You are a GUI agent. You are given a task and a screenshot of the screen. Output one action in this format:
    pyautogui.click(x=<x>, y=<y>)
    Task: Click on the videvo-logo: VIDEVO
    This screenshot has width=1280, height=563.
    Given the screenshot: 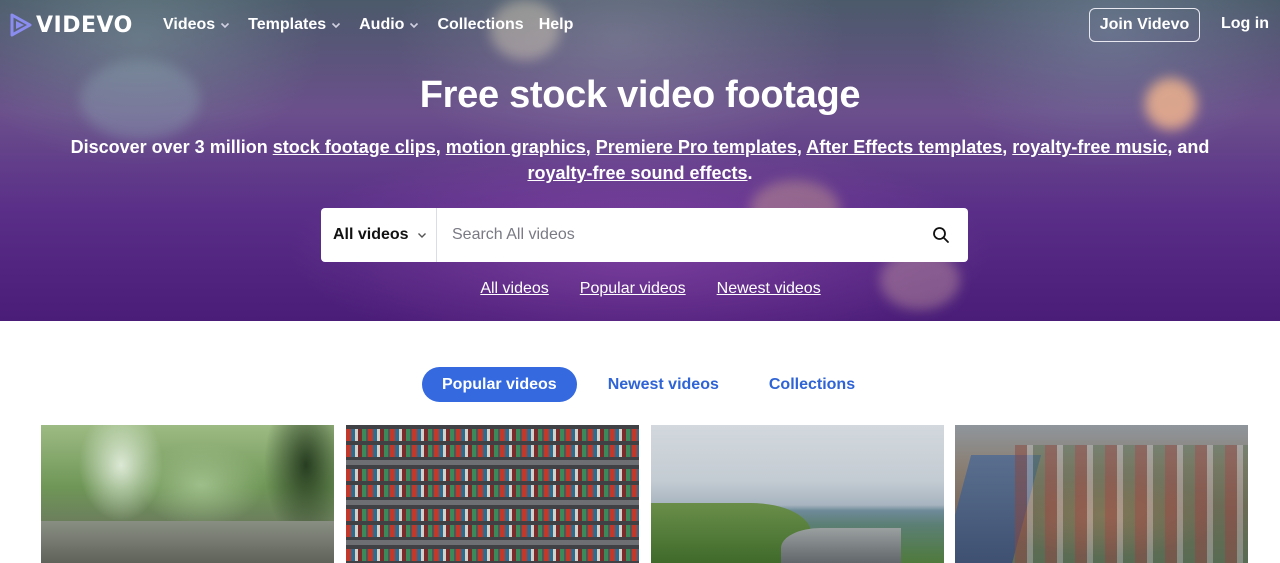 What is the action you would take?
    pyautogui.click(x=71, y=25)
    